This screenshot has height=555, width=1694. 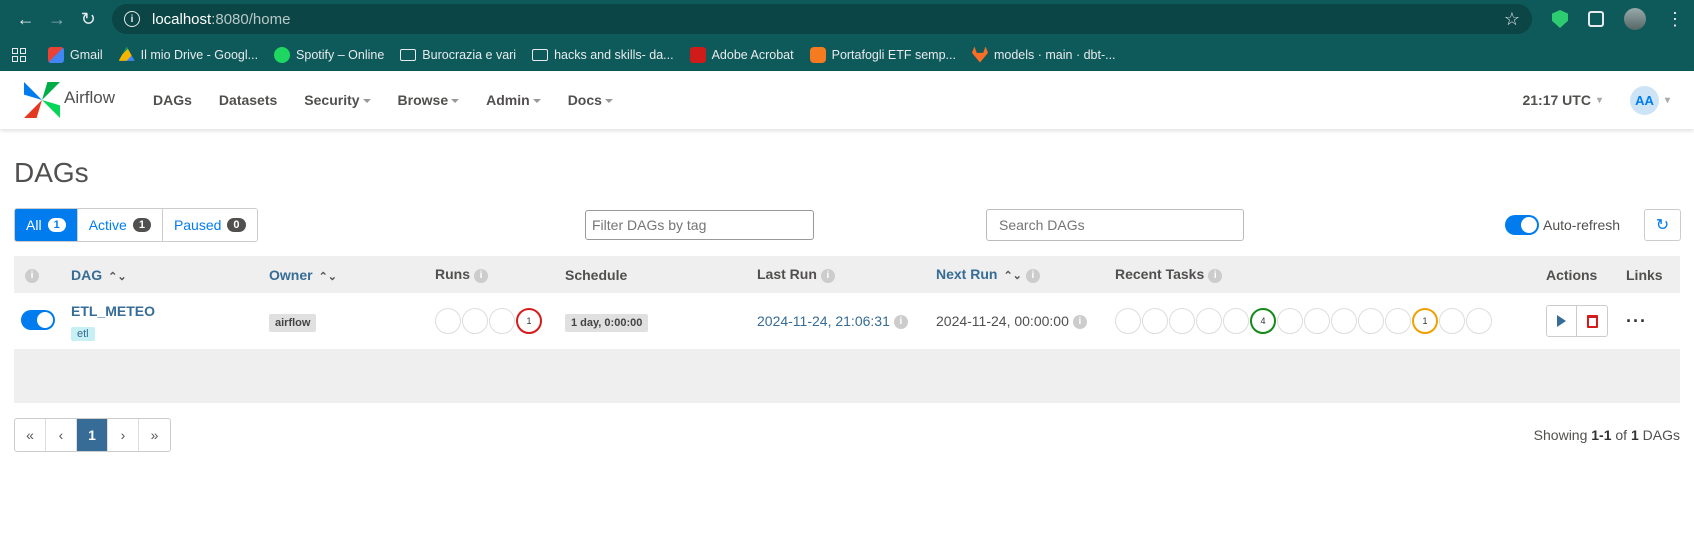 What do you see at coordinates (123, 435) in the screenshot?
I see `next-page-button: ›` at bounding box center [123, 435].